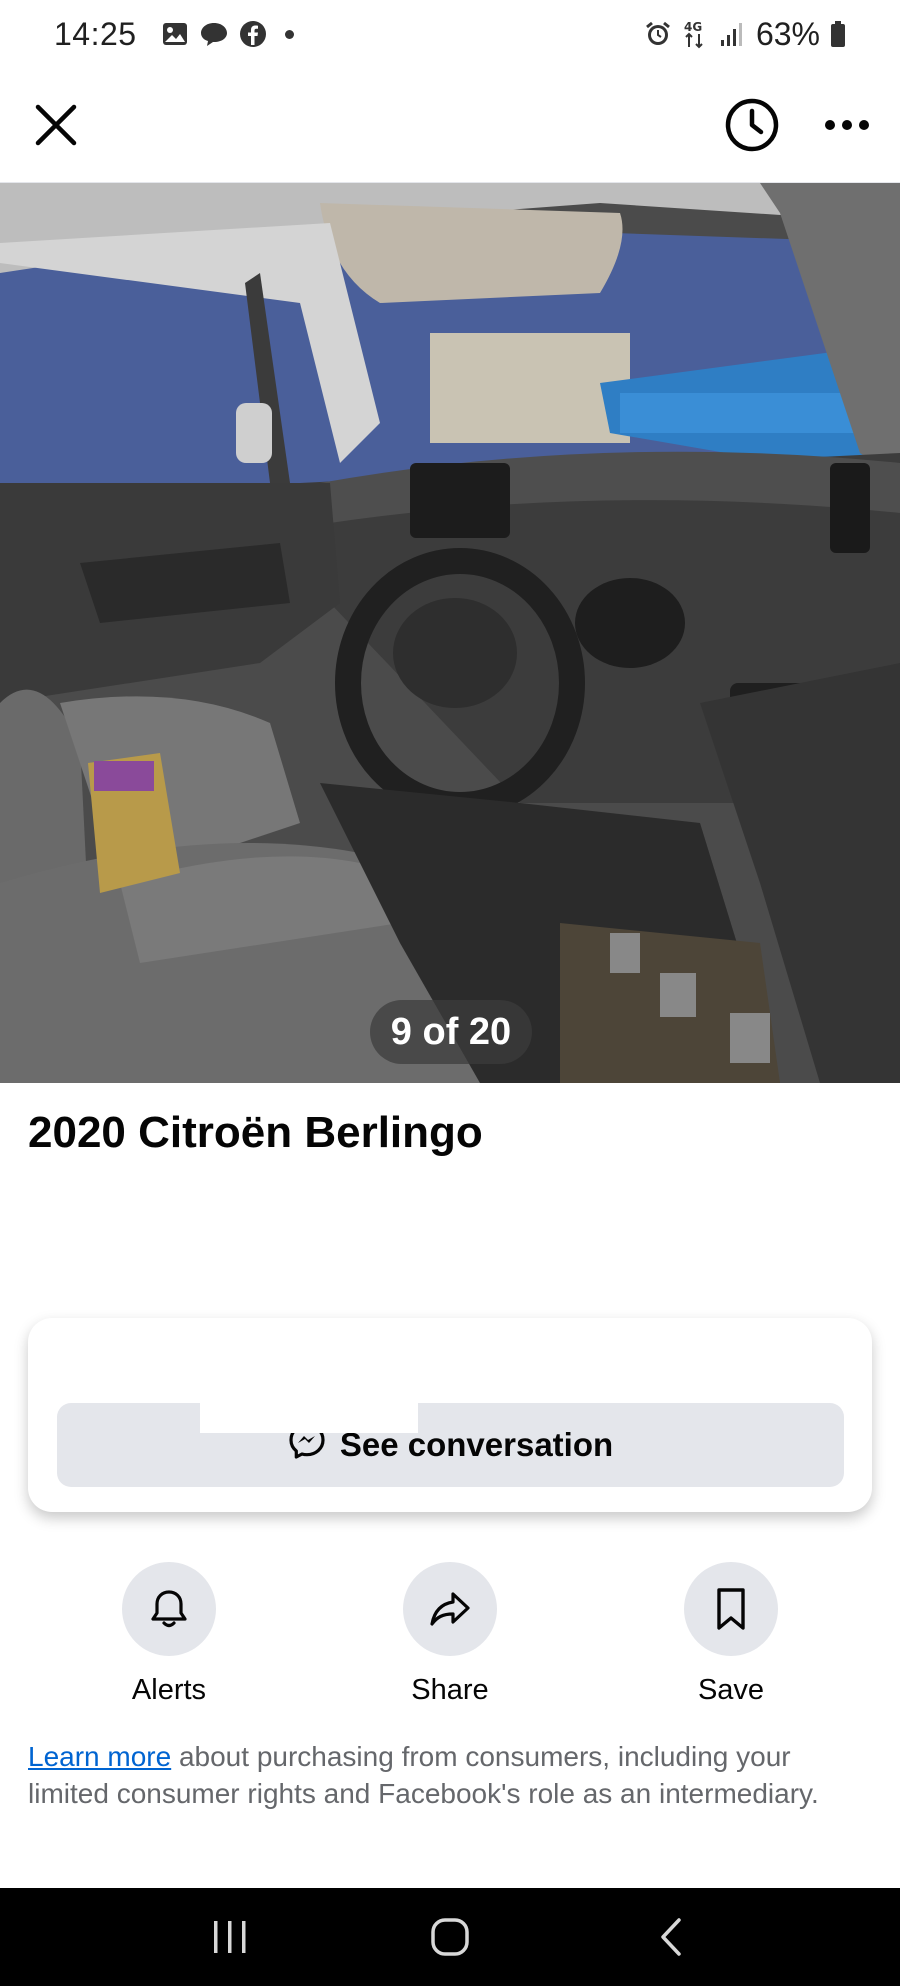 This screenshot has height=1986, width=900. Describe the element at coordinates (309, 1414) in the screenshot. I see `redacted-area` at that location.